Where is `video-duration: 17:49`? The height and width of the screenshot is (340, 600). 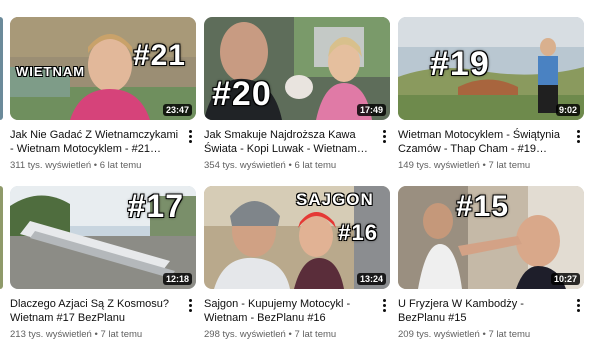 video-duration: 17:49 is located at coordinates (371, 110).